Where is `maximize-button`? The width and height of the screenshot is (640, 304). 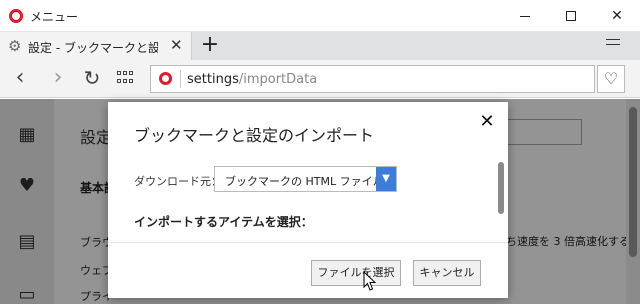 maximize-button is located at coordinates (571, 16).